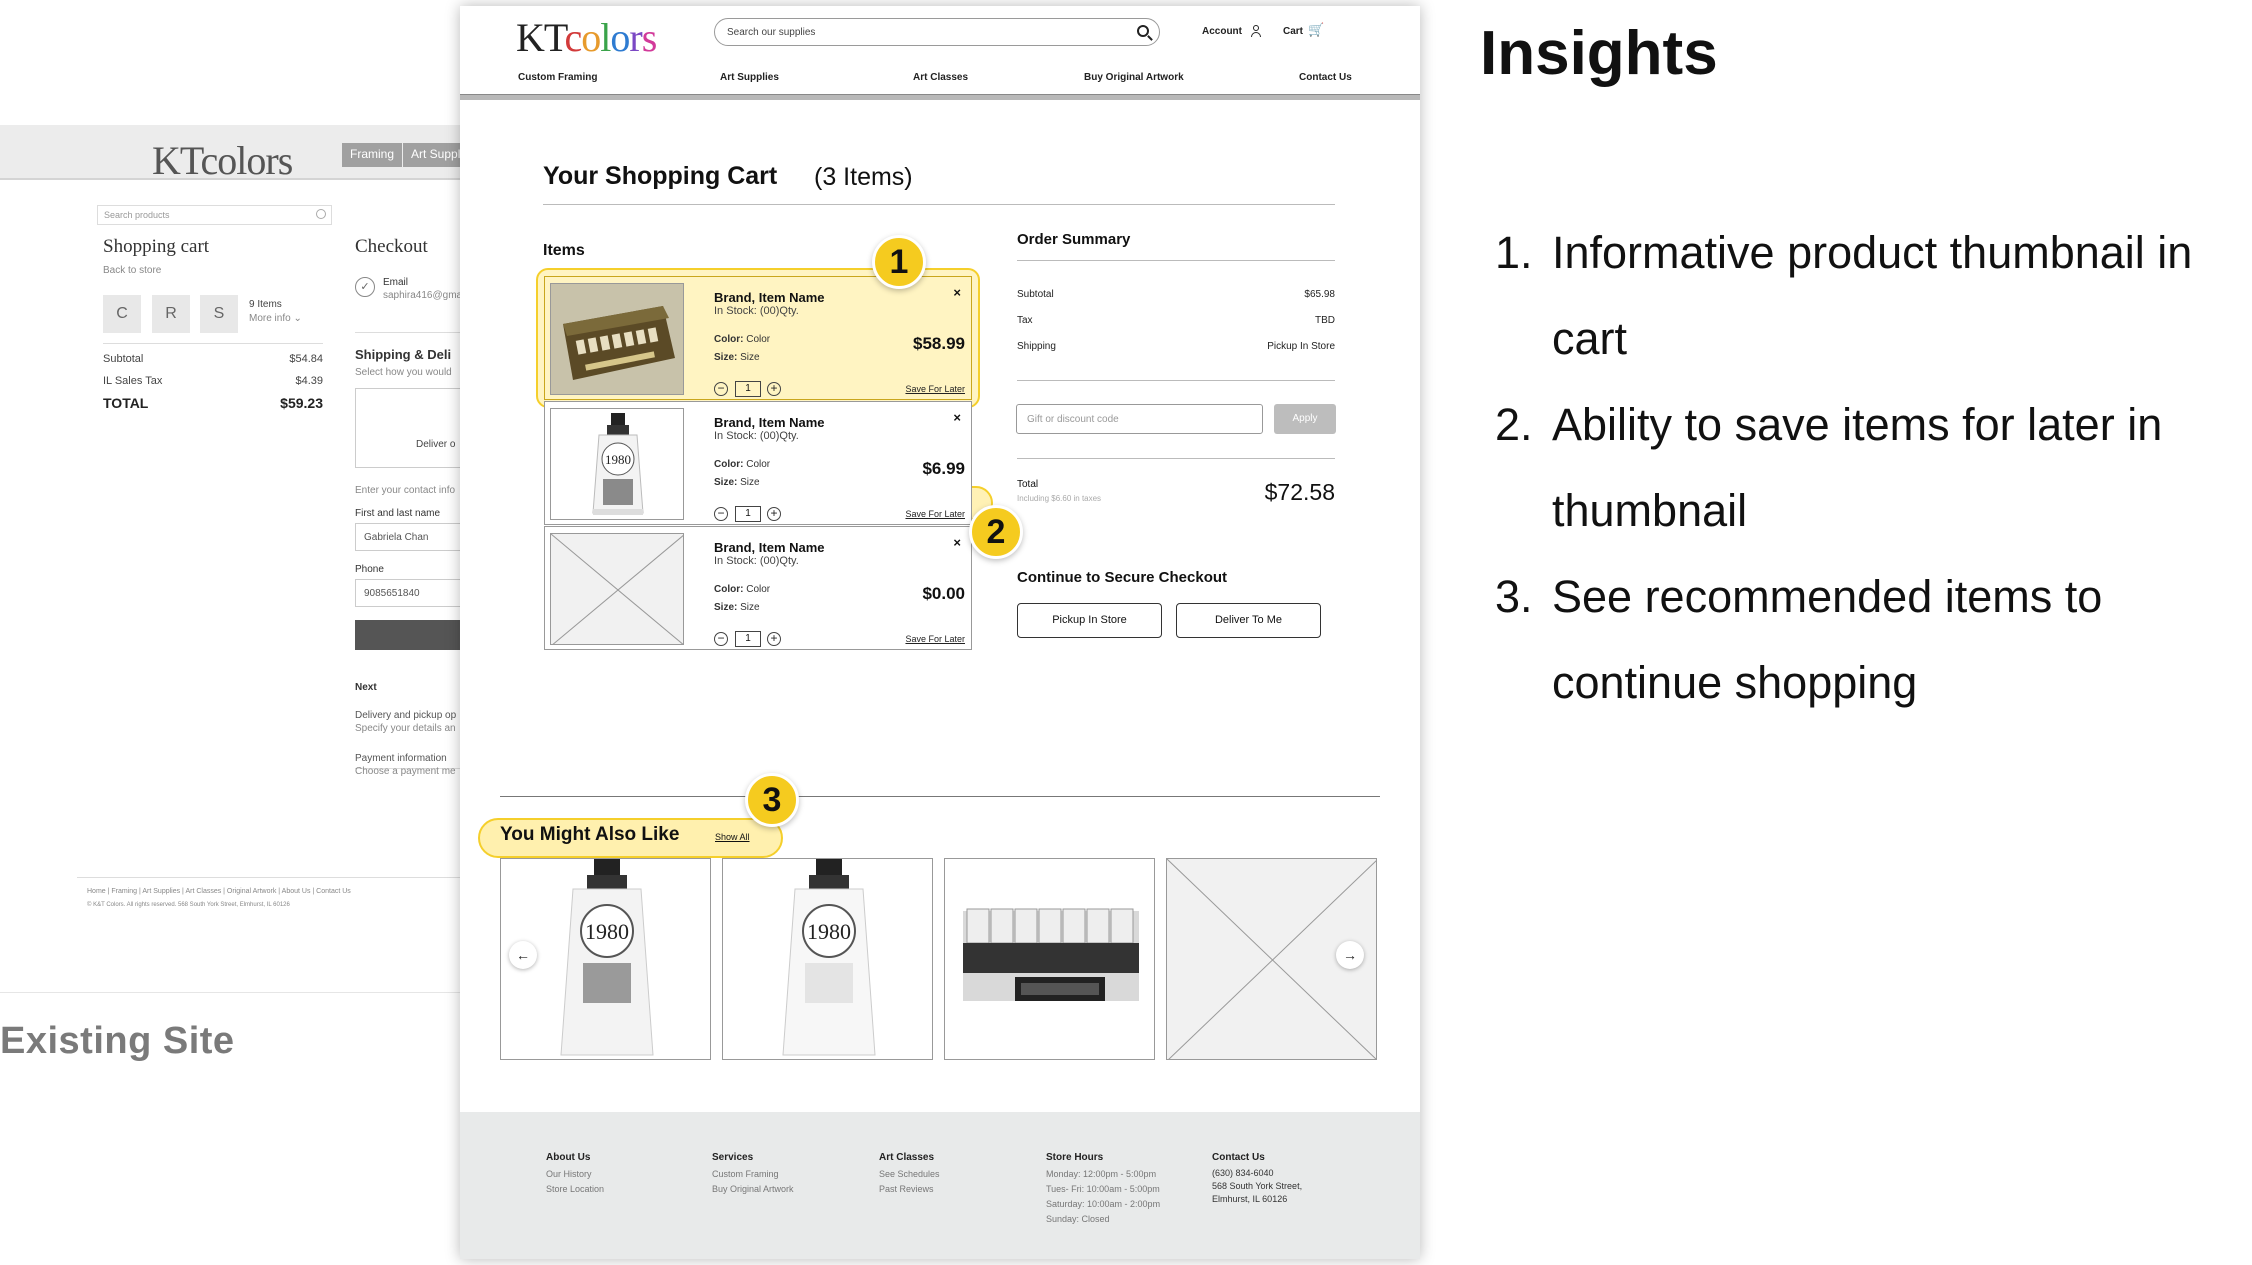 The width and height of the screenshot is (2252, 1265). What do you see at coordinates (214, 215) in the screenshot?
I see `old-search-input: Search products` at bounding box center [214, 215].